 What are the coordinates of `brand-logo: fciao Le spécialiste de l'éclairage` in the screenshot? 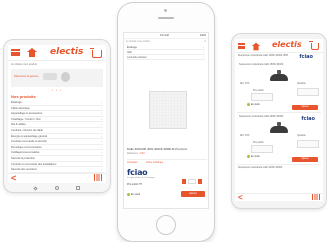 It's located at (141, 173).